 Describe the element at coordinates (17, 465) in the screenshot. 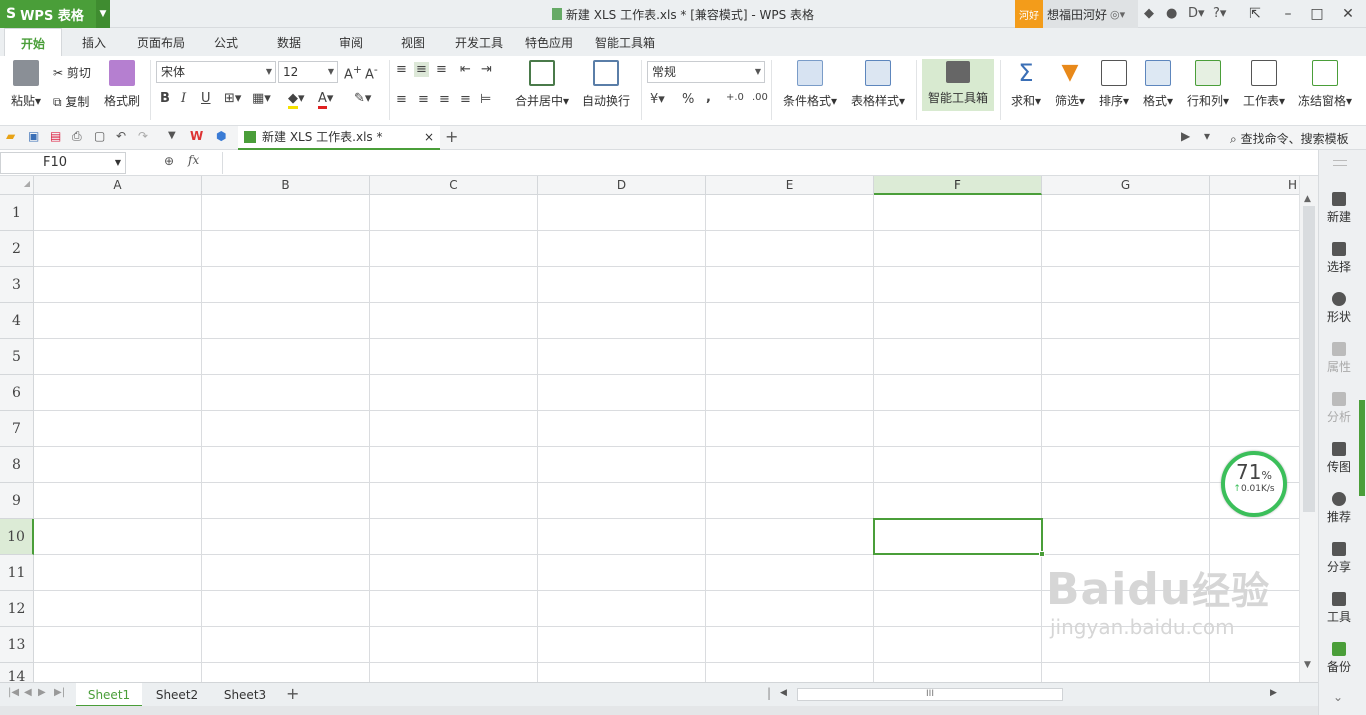

I see `row-header: 8` at that location.